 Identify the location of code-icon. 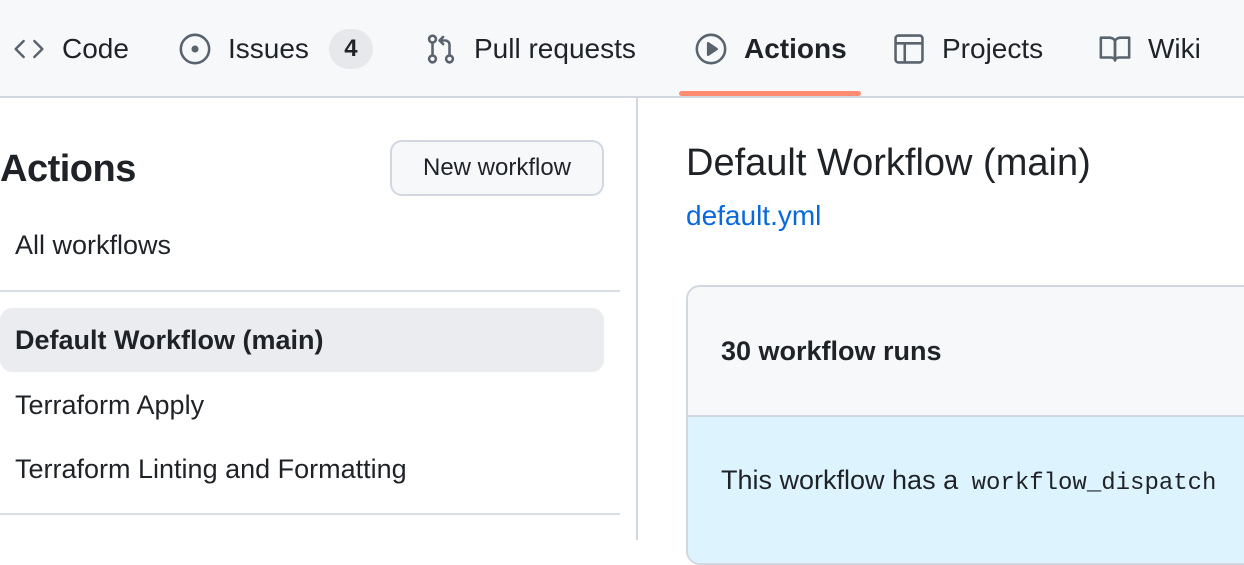
(29, 49).